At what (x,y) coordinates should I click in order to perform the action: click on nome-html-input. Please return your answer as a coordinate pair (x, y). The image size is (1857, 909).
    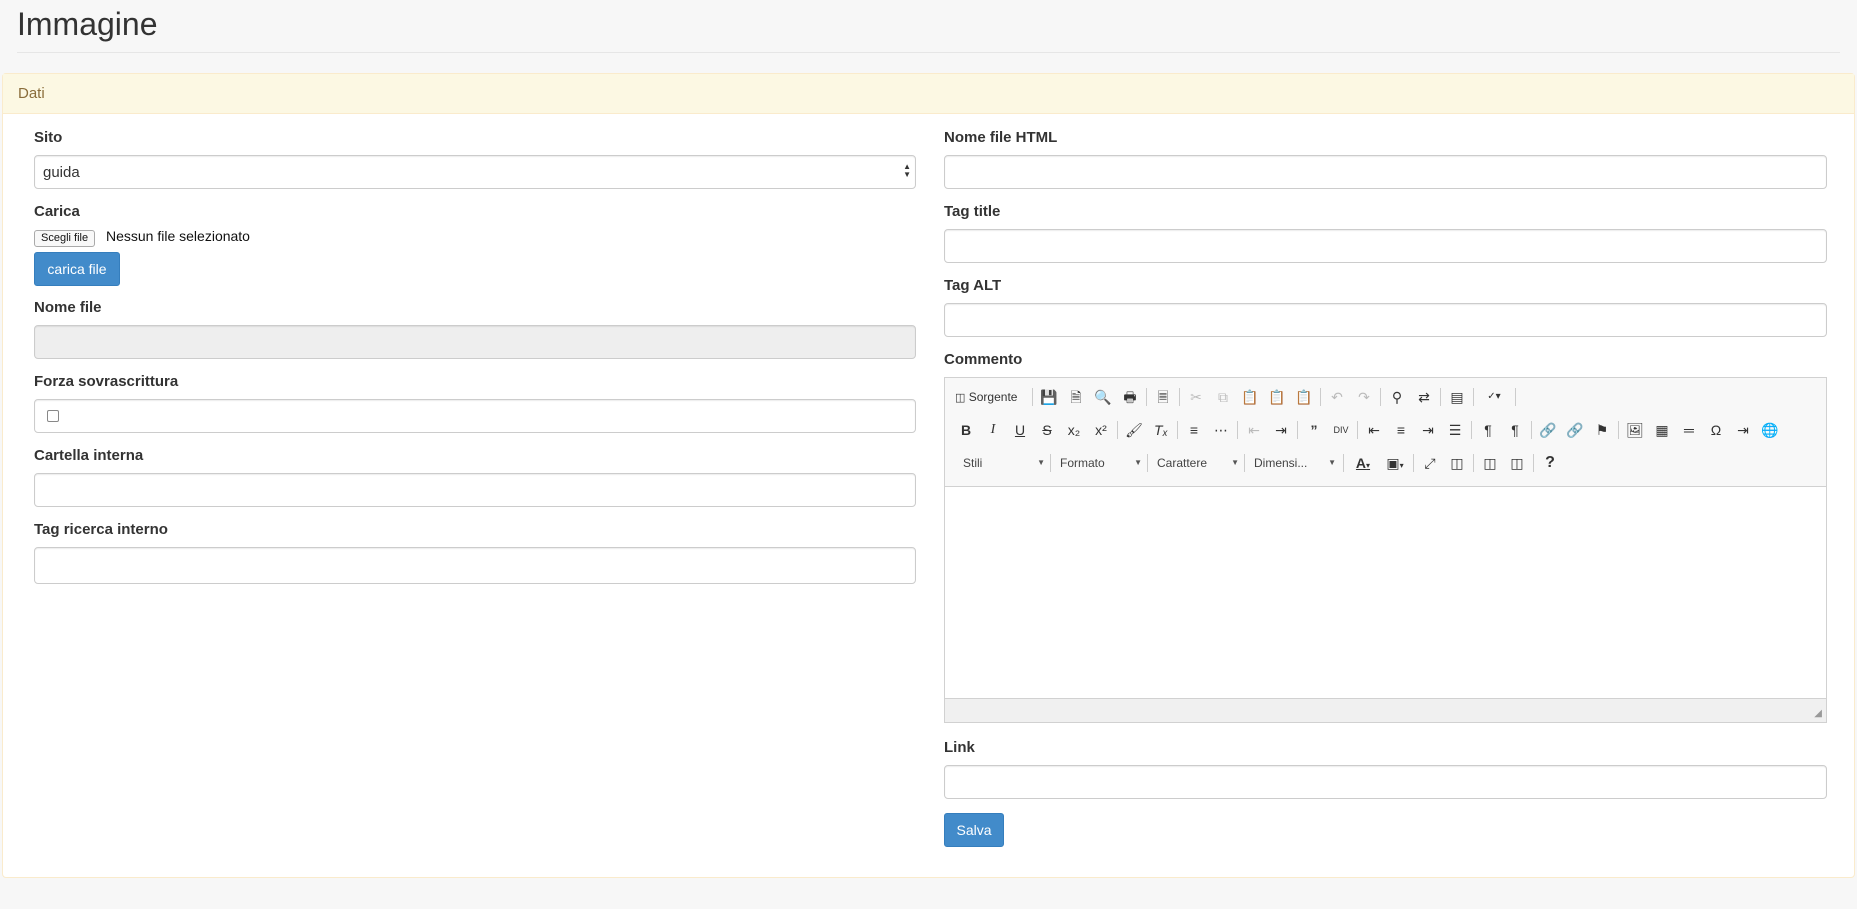
    Looking at the image, I should click on (1385, 172).